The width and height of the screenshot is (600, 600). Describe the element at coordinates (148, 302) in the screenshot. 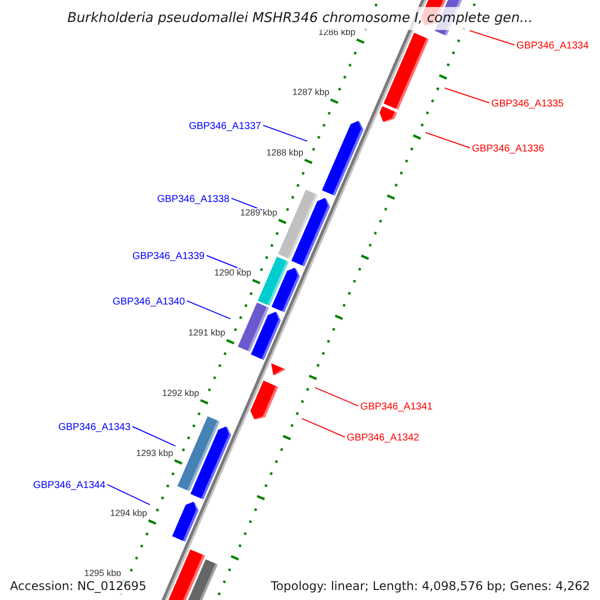

I see `gene-label: GBP346_A1340` at that location.